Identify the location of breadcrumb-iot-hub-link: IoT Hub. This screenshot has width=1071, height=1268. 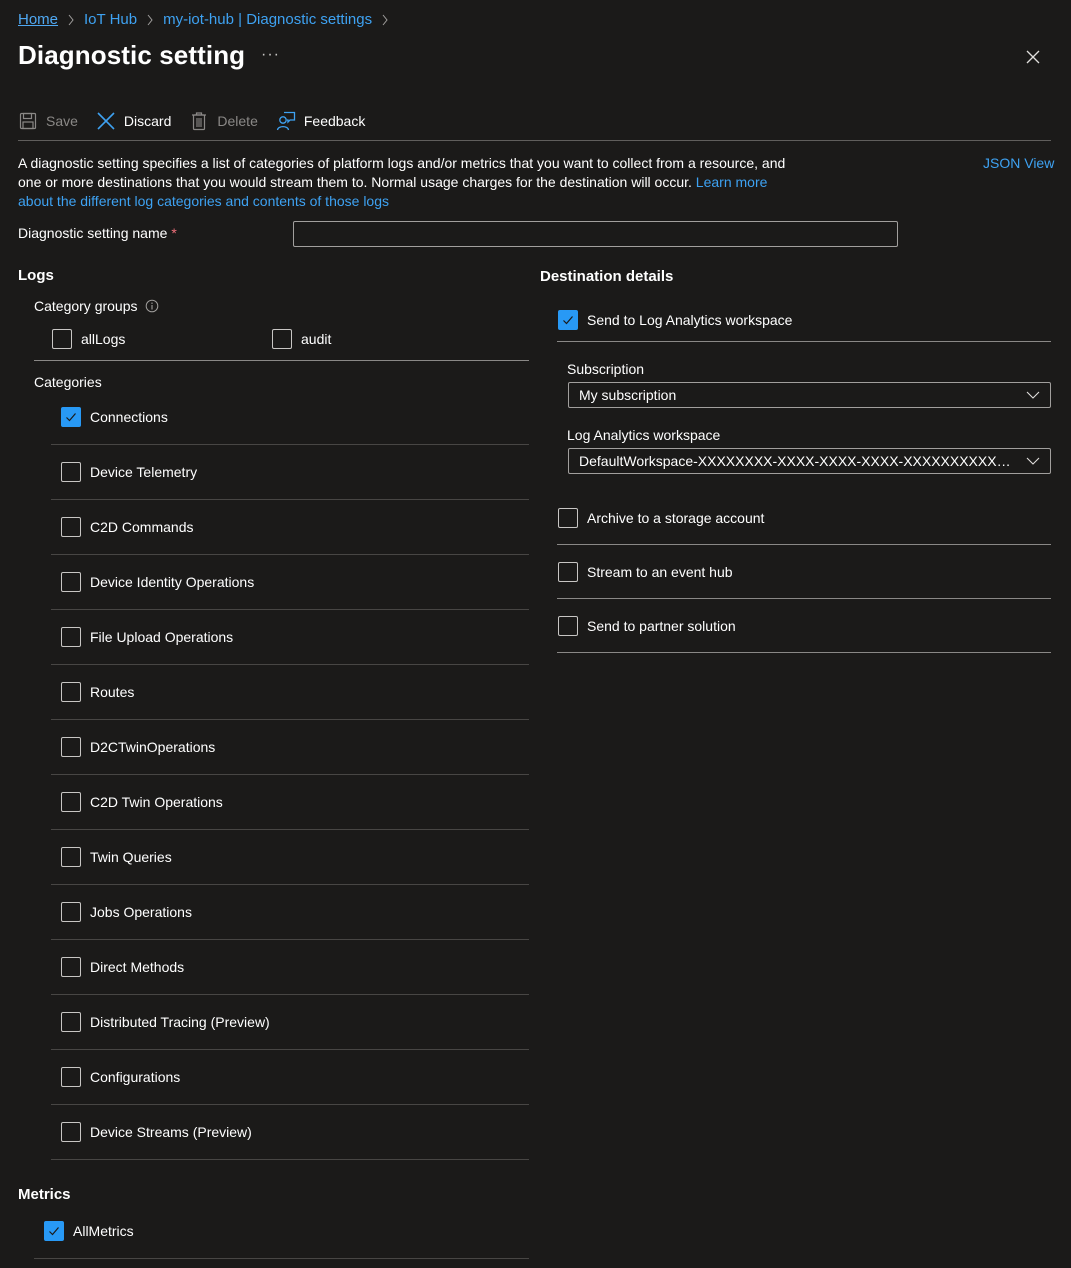
(110, 19).